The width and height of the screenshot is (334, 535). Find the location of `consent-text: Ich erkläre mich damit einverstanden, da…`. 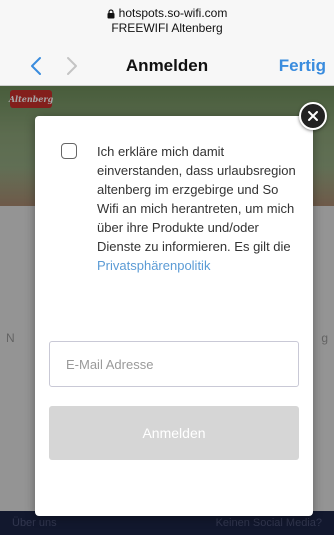

consent-text: Ich erkläre mich damit einverstanden, da… is located at coordinates (197, 208).